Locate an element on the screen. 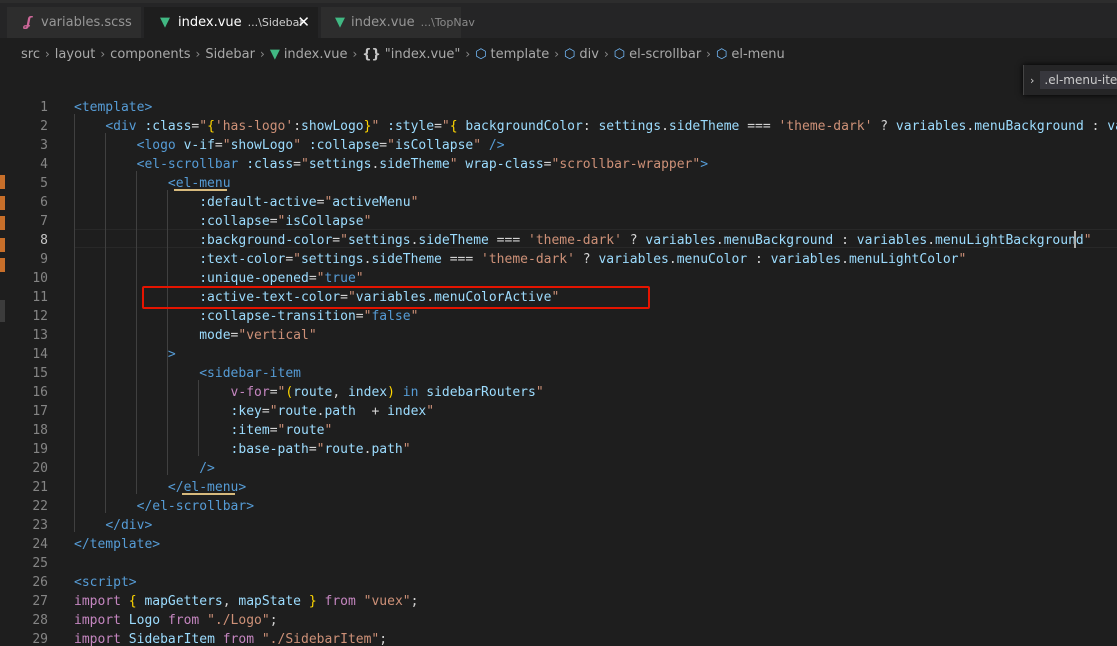  code-line: 7 :collapse="isCollapse" is located at coordinates (558, 221).